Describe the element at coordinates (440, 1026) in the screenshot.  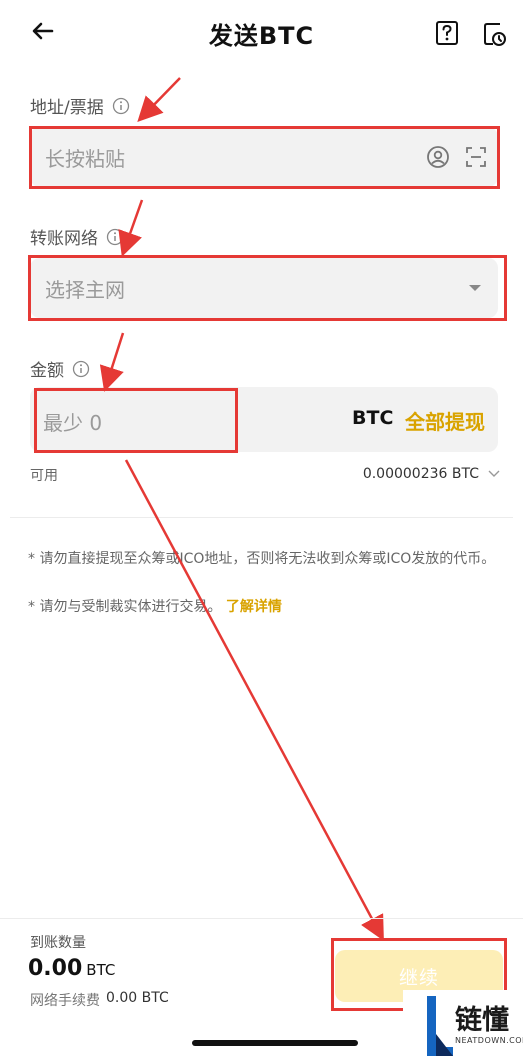
I see `watermark-logo-icon` at that location.